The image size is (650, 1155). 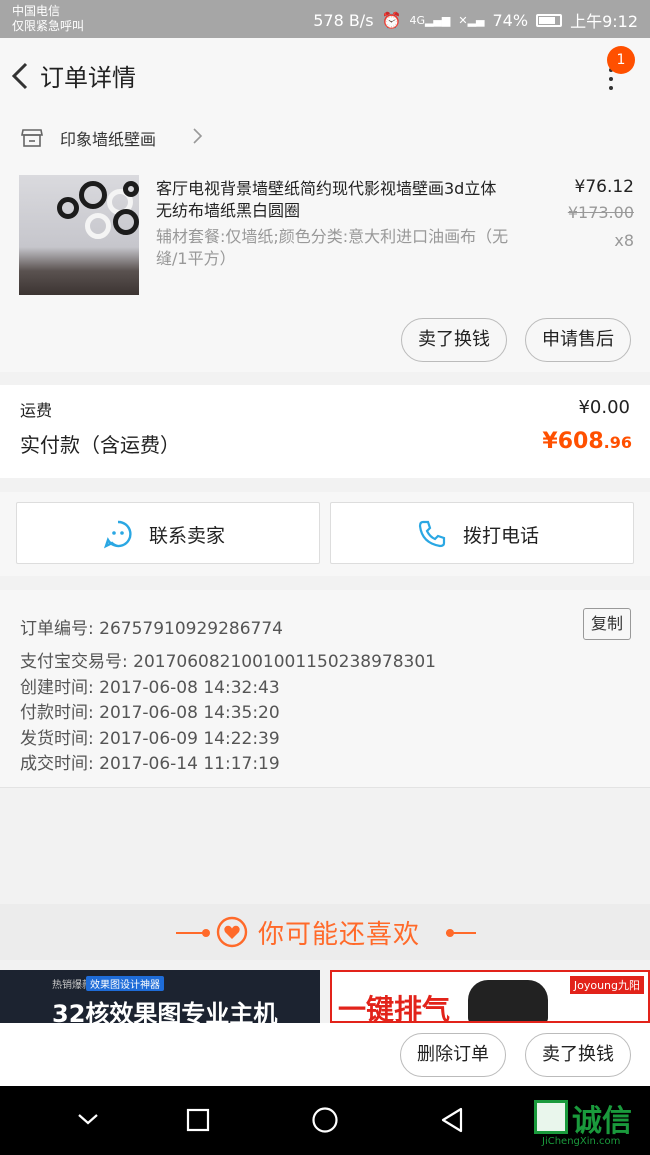 What do you see at coordinates (394, 1008) in the screenshot?
I see `ad-right-headline: 一键排气` at bounding box center [394, 1008].